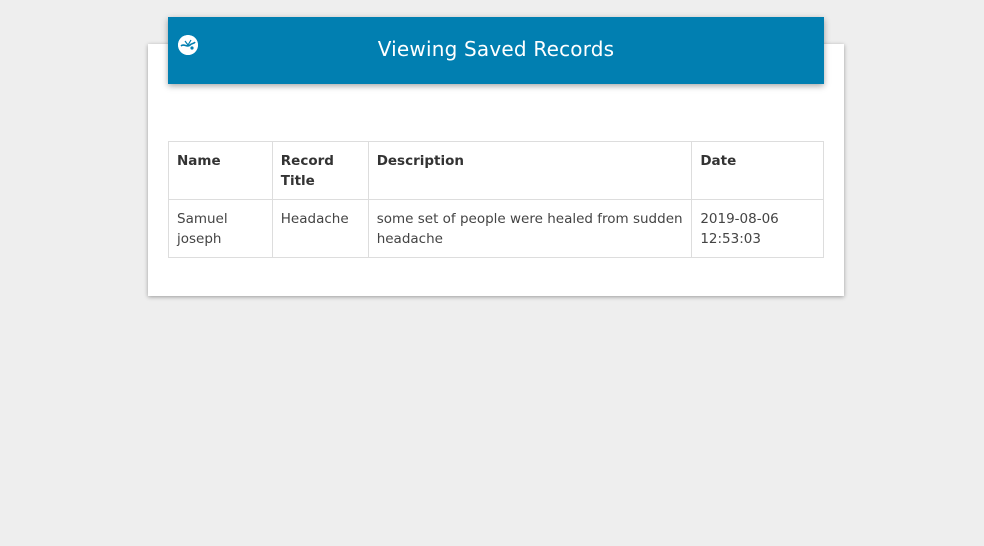 The width and height of the screenshot is (984, 546). Describe the element at coordinates (757, 228) in the screenshot. I see `cell-date: 2019-08-06 12:53:03` at that location.